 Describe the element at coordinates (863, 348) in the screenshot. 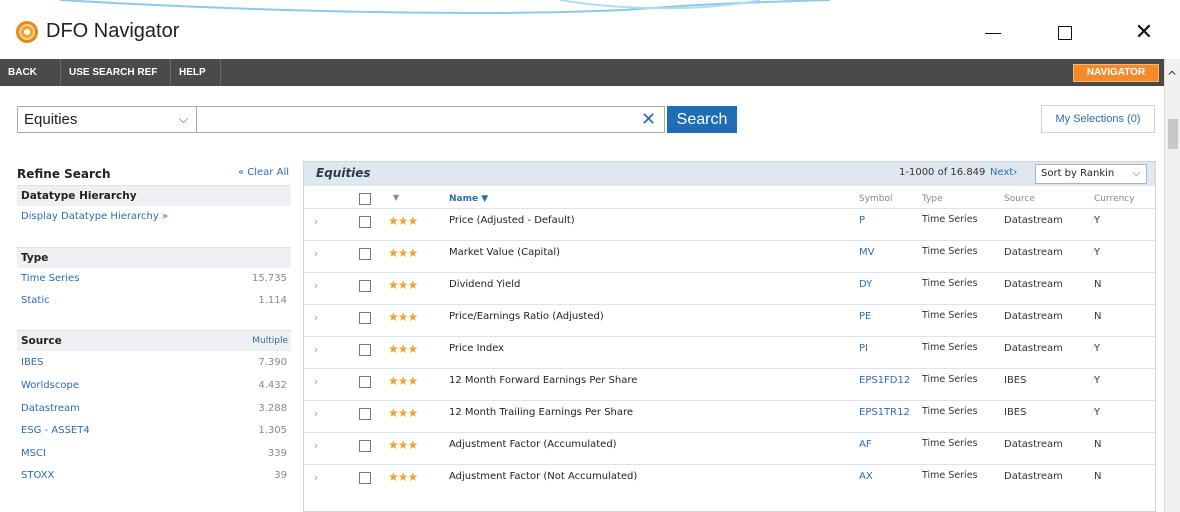

I see `row-symbol: PI` at that location.